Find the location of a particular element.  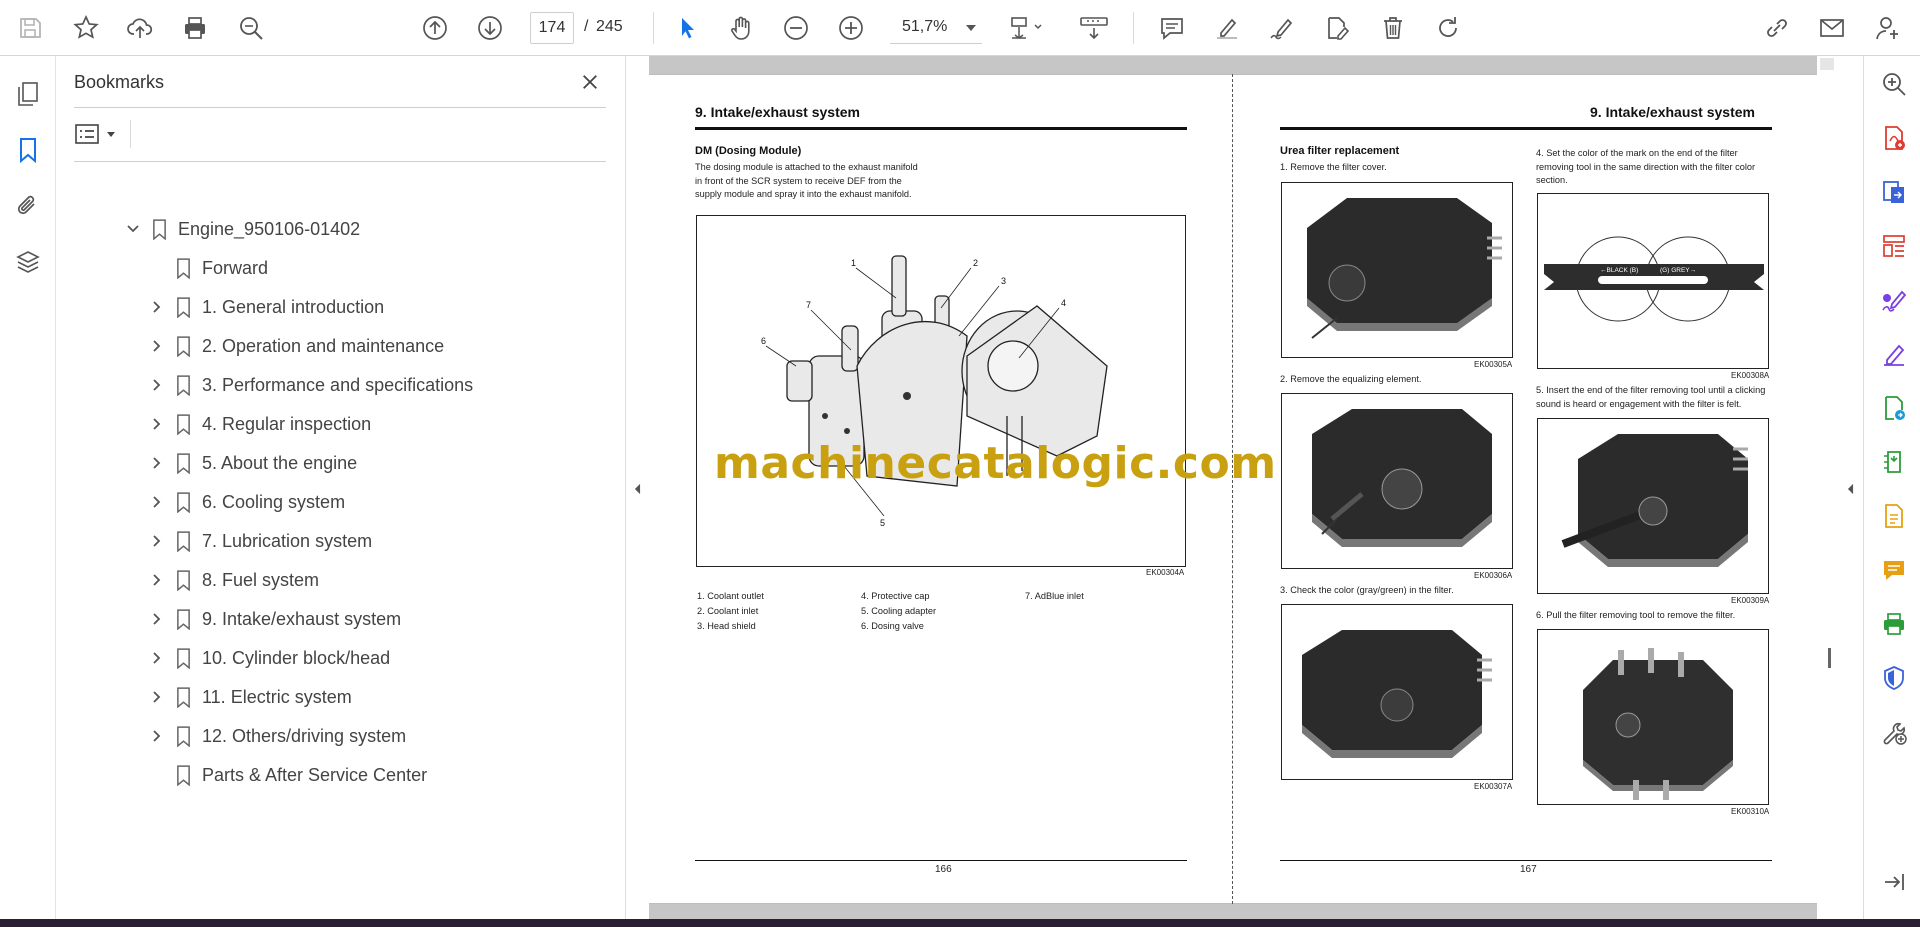

bookmark-item: 4. Regular inspection is located at coordinates (258, 424).